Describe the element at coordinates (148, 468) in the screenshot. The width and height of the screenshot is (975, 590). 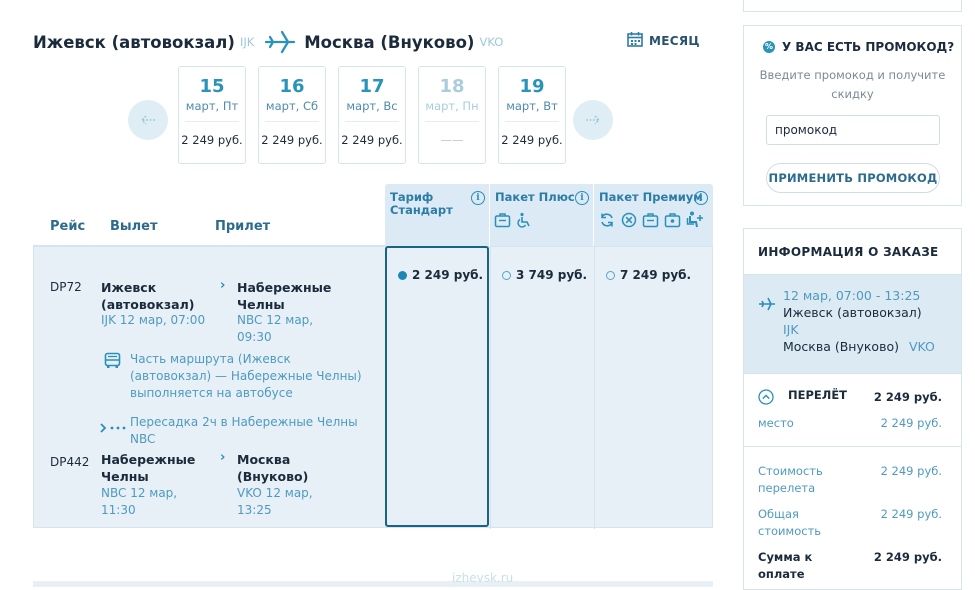
I see `departure-place: Набережные Челны` at that location.